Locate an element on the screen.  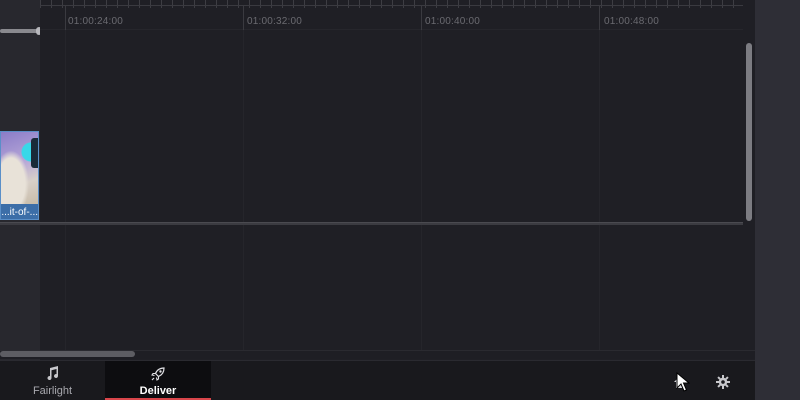
ruler-timecode: 01:00:40:00 is located at coordinates (453, 21).